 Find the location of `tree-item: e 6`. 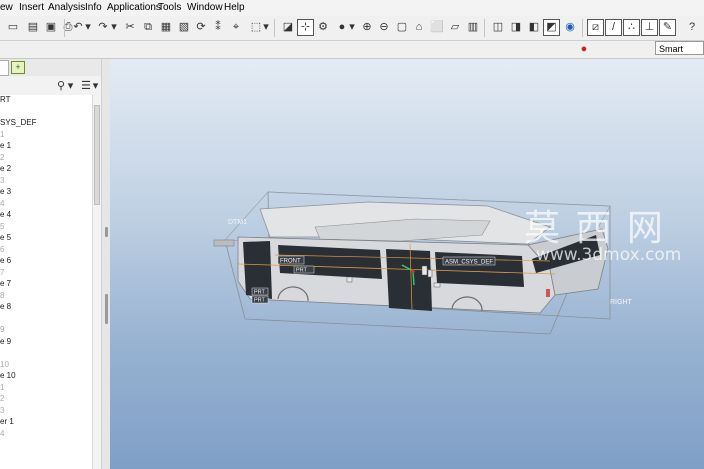

tree-item: e 6 is located at coordinates (5, 261).